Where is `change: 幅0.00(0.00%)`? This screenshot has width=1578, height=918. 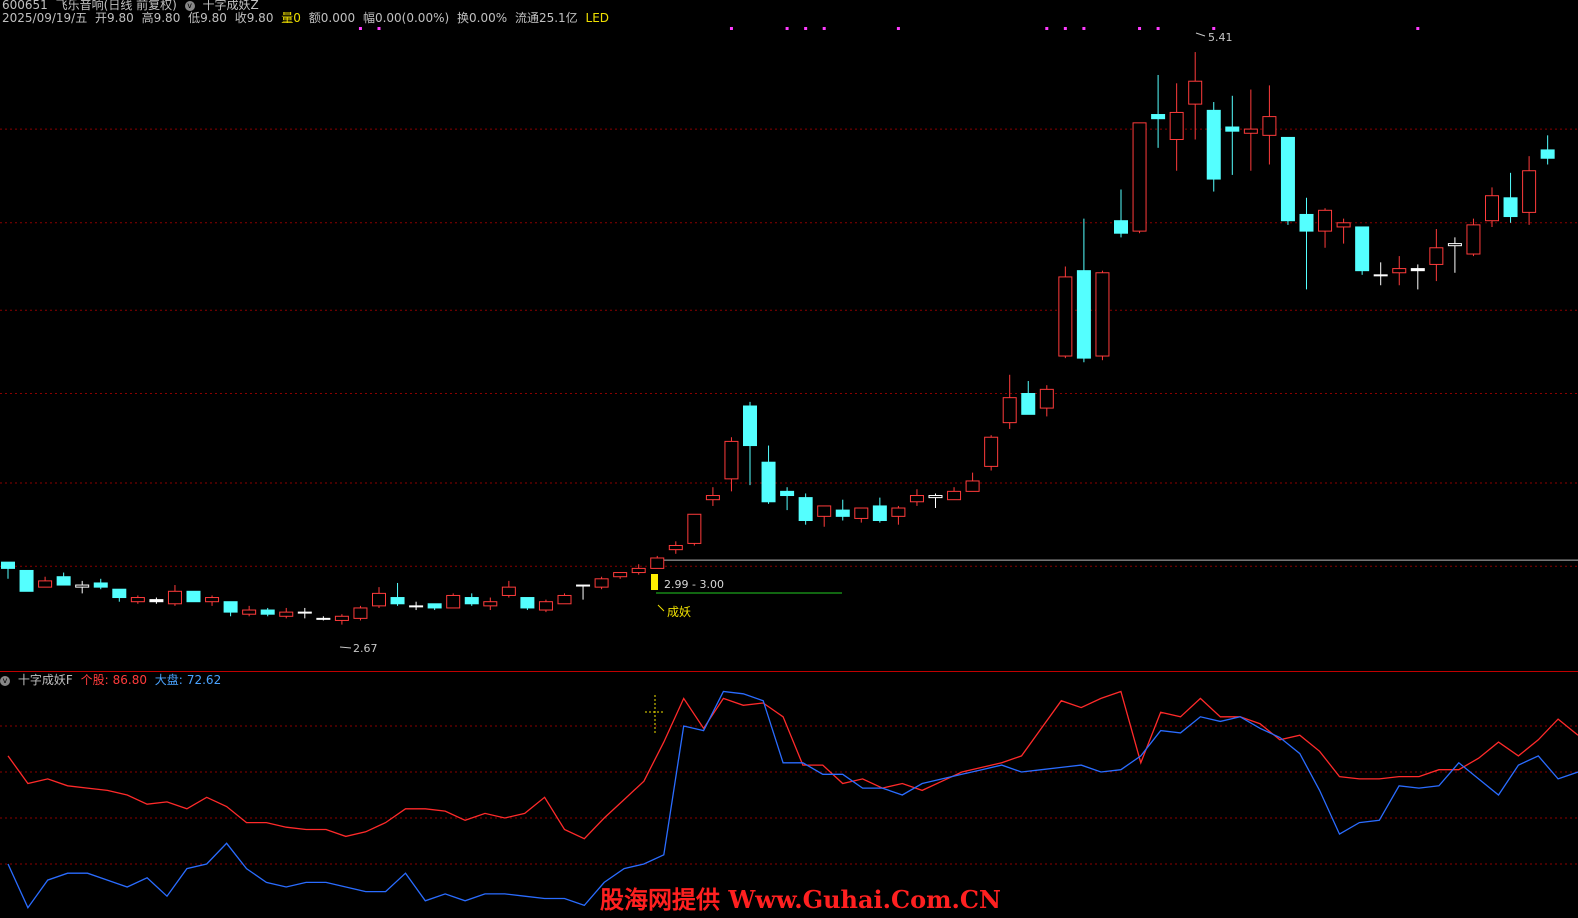
change: 幅0.00(0.00%) is located at coordinates (406, 18).